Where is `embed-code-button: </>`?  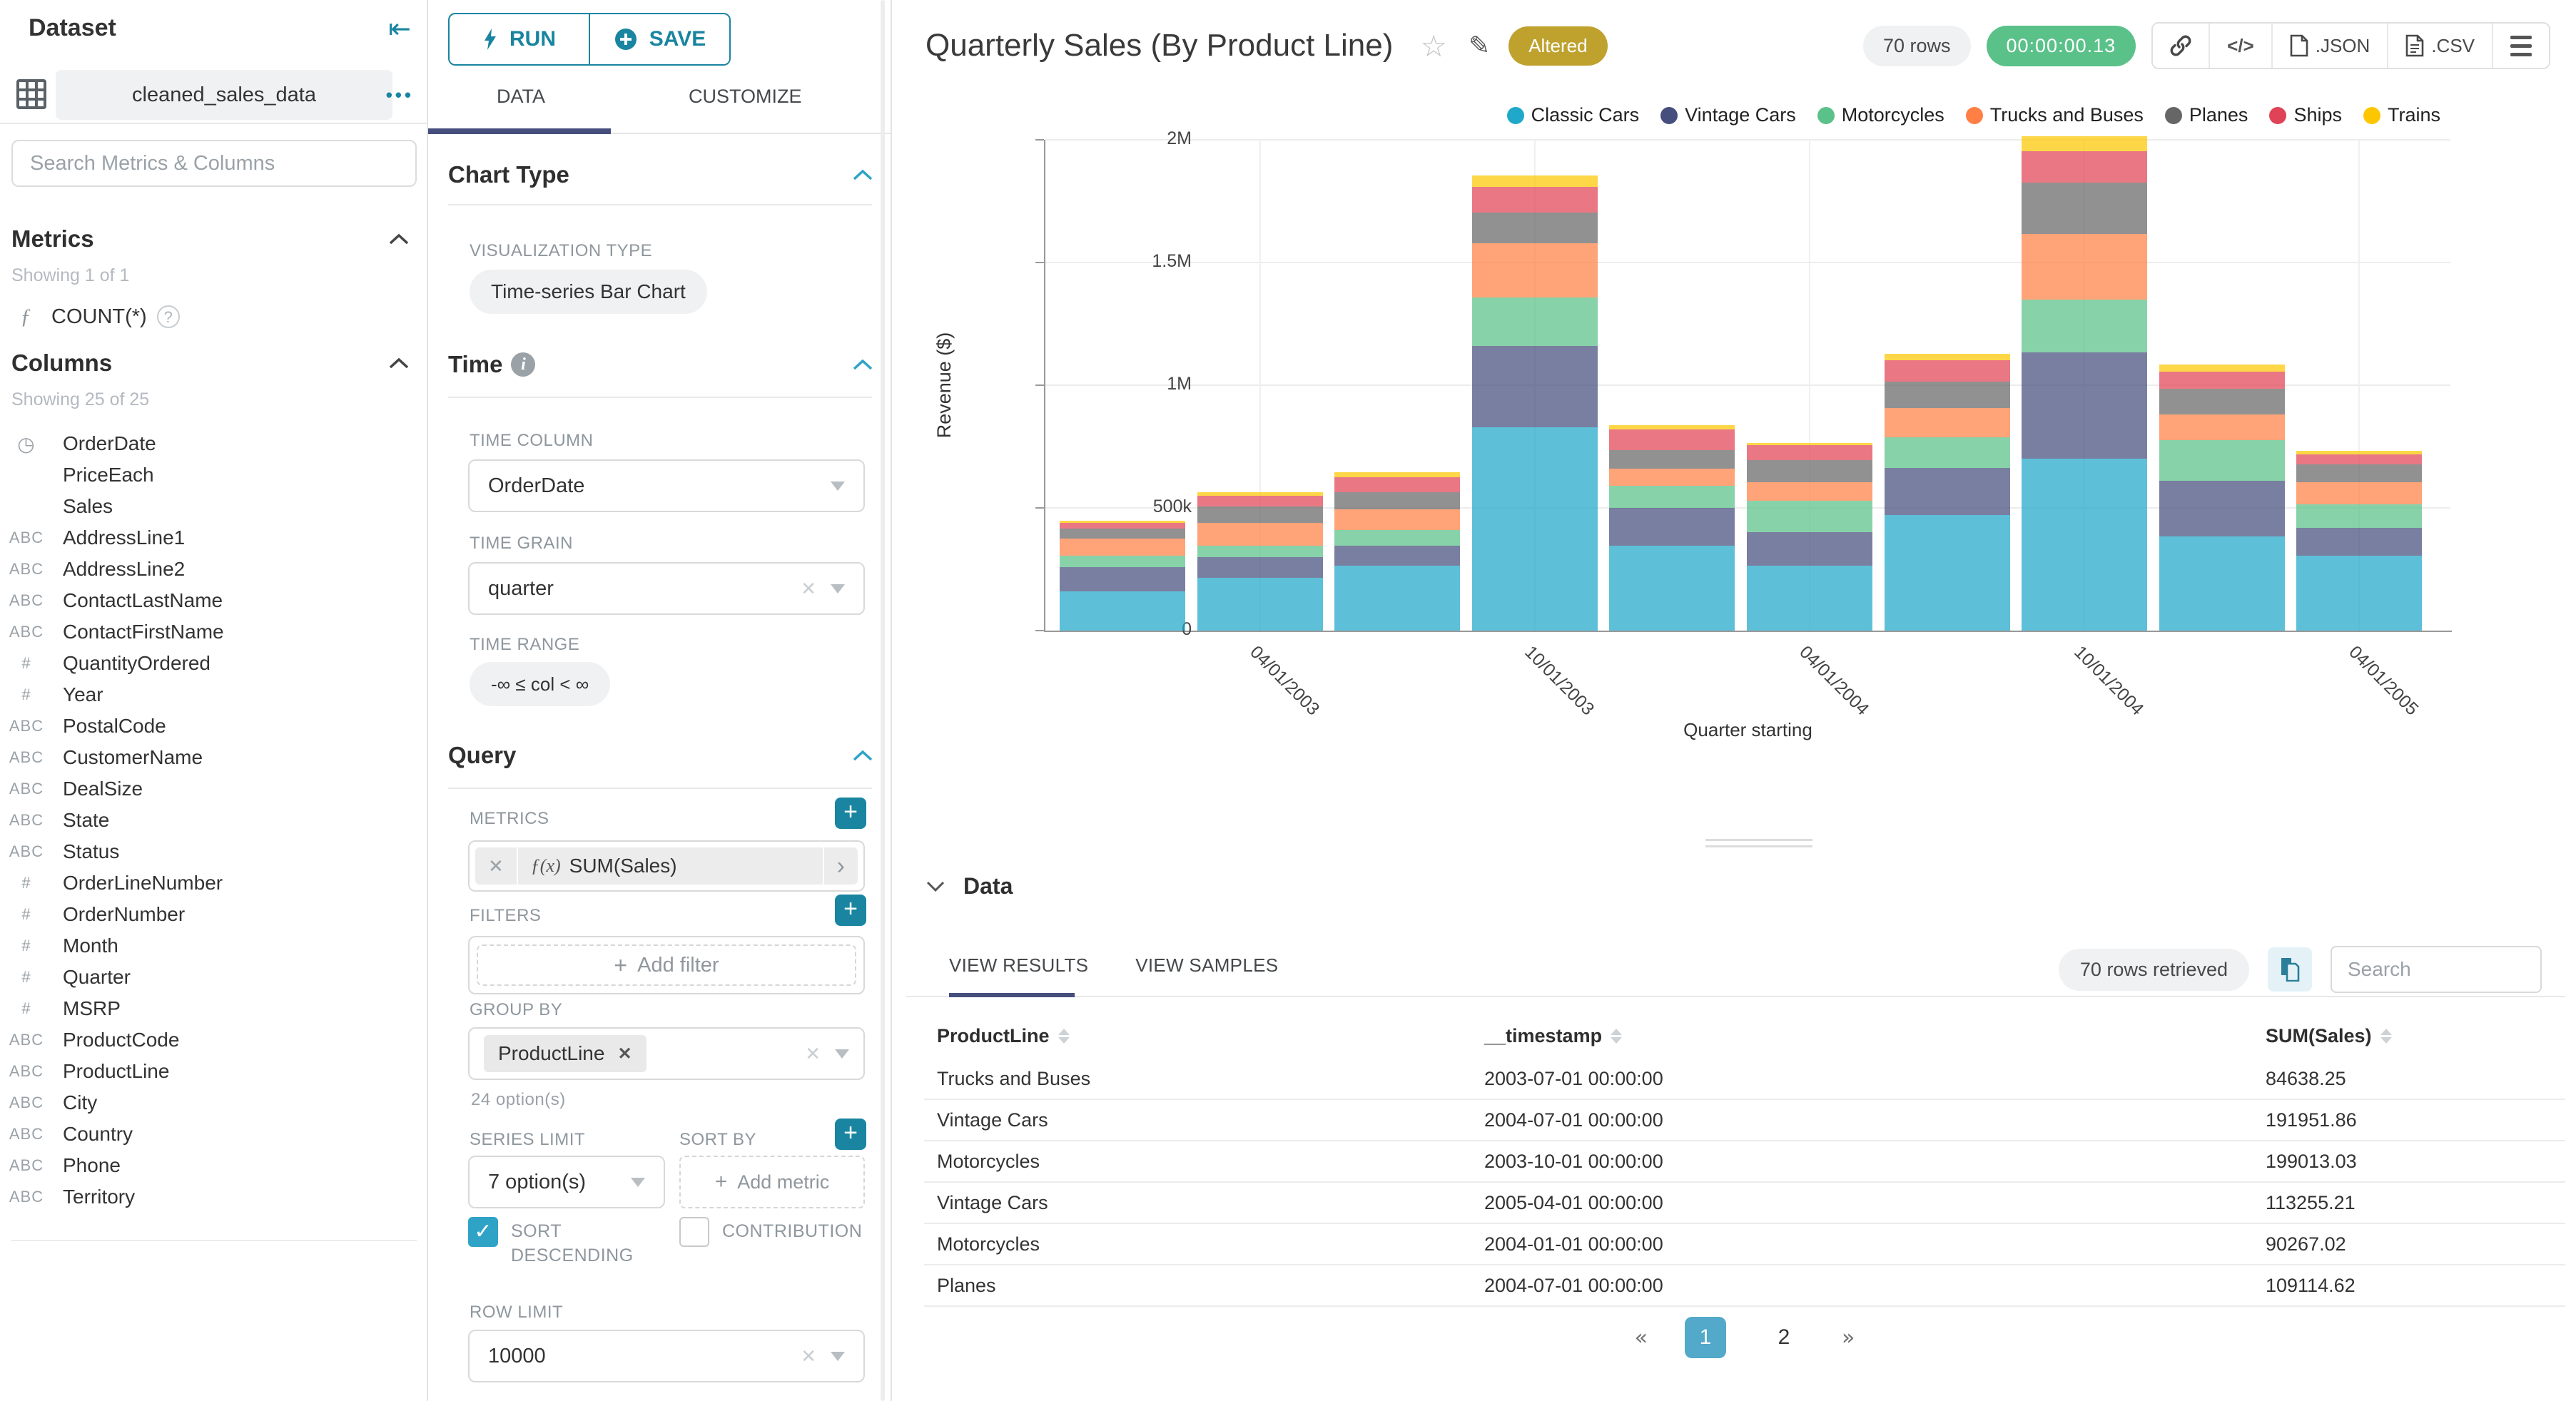 embed-code-button: </> is located at coordinates (2241, 46).